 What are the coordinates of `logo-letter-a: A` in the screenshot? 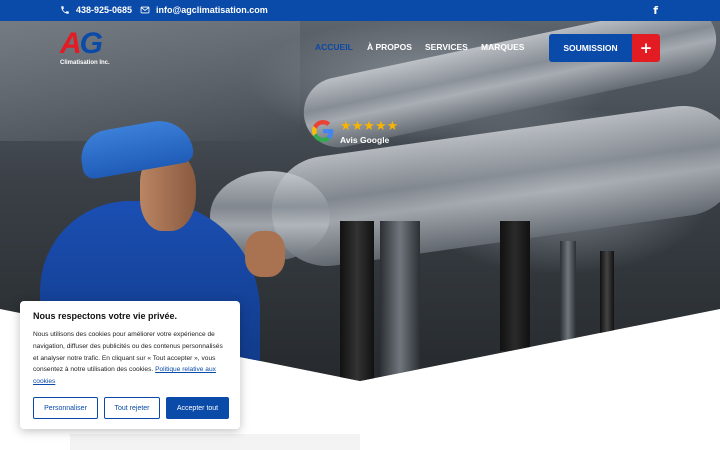 It's located at (71, 43).